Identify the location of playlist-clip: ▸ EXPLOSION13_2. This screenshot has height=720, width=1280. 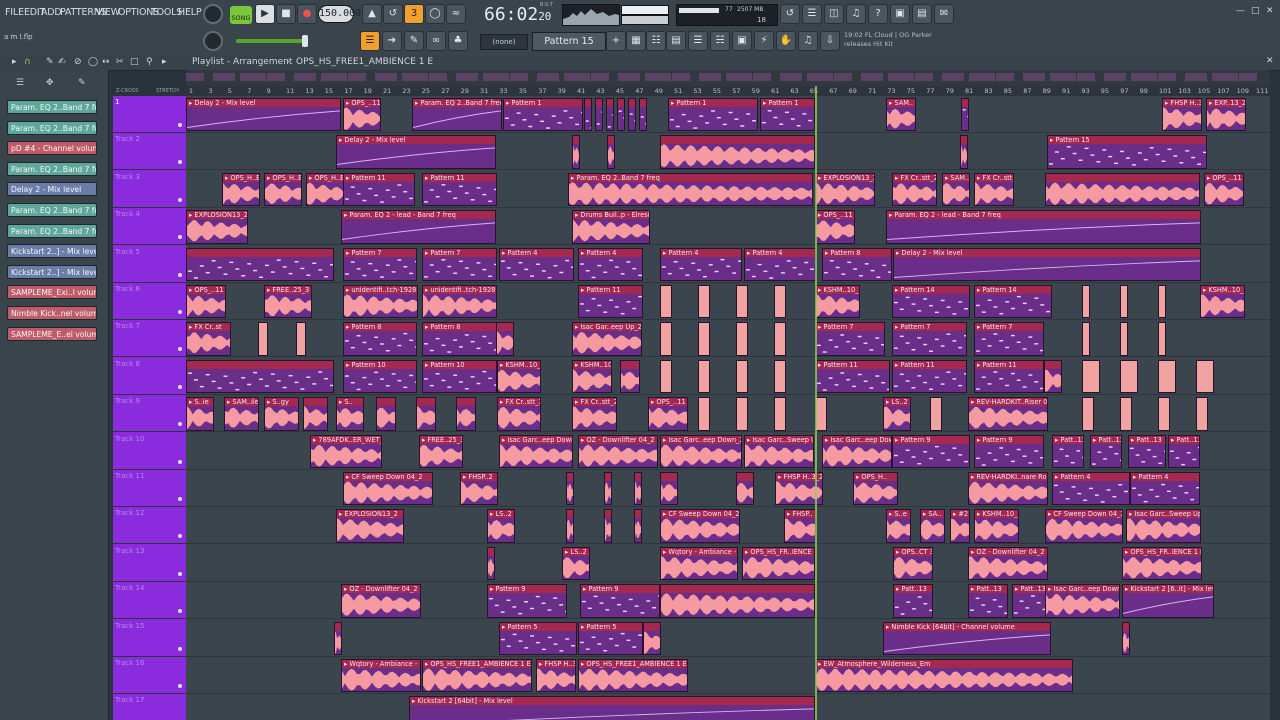
(845, 189).